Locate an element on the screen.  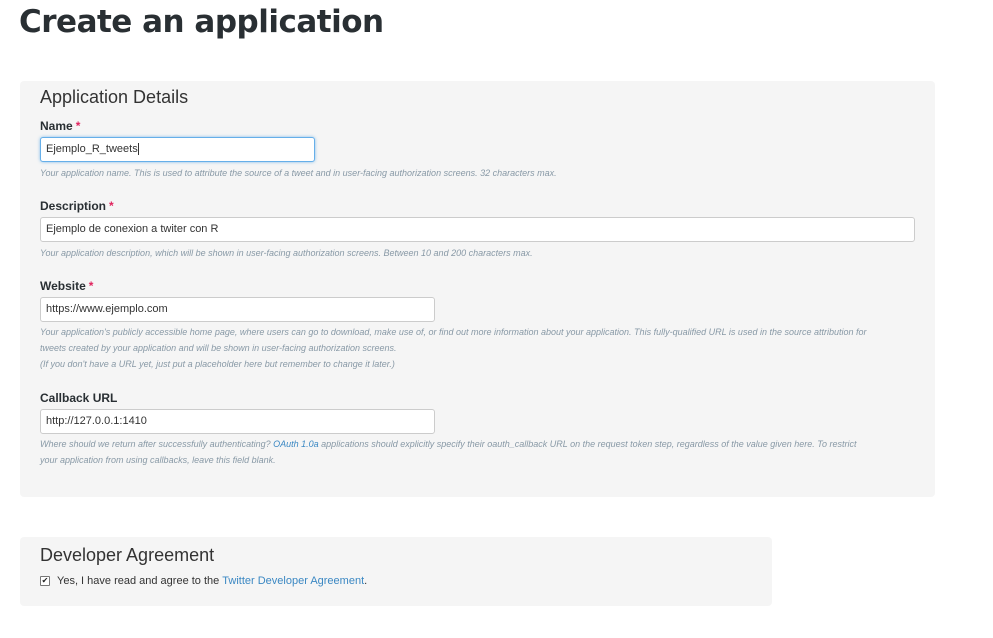
callback-url-label-text: Callback URL is located at coordinates (79, 398).